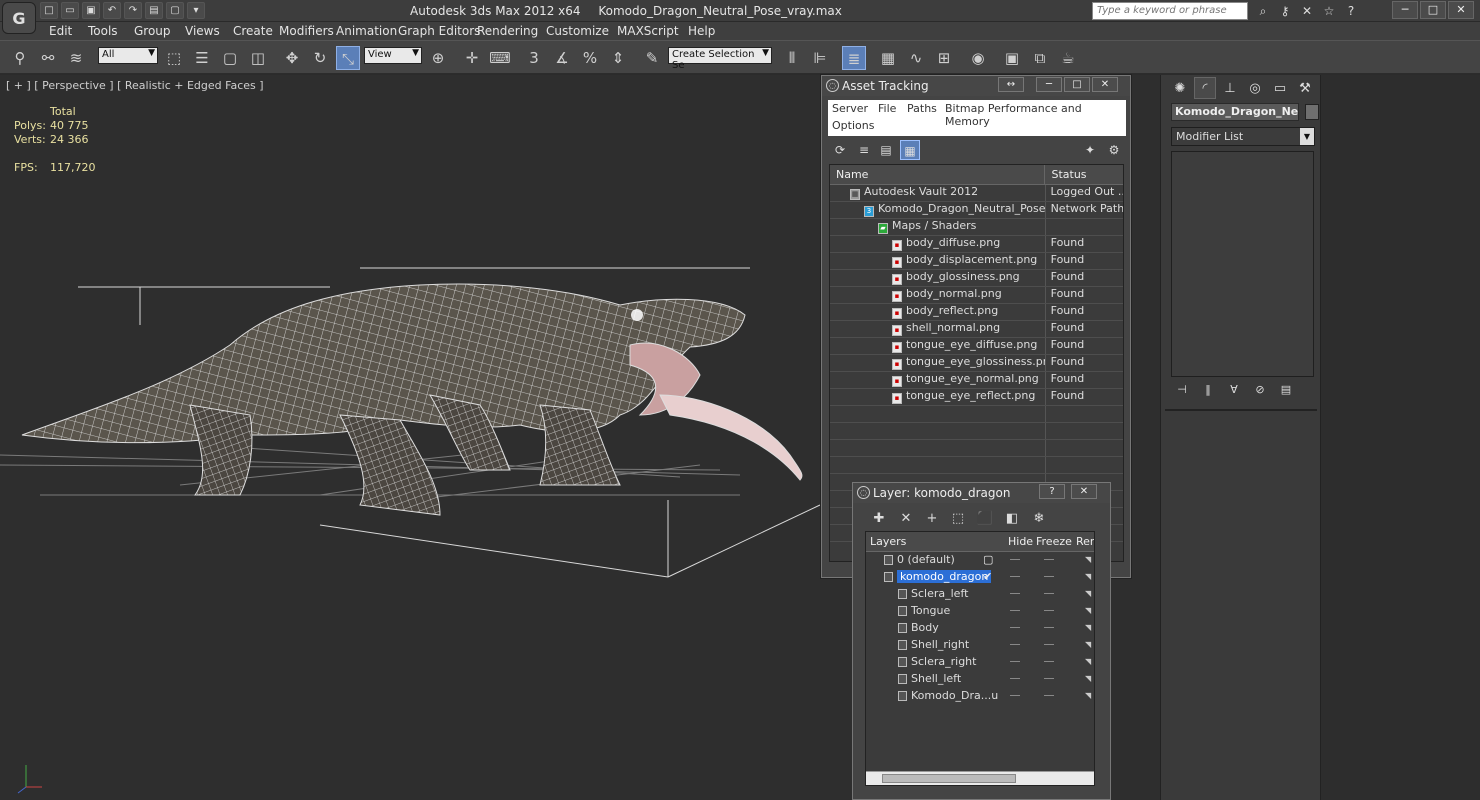  Describe the element at coordinates (976, 346) in the screenshot. I see `asset-row: ▪ tongue_eye_diffuse.png Found` at that location.